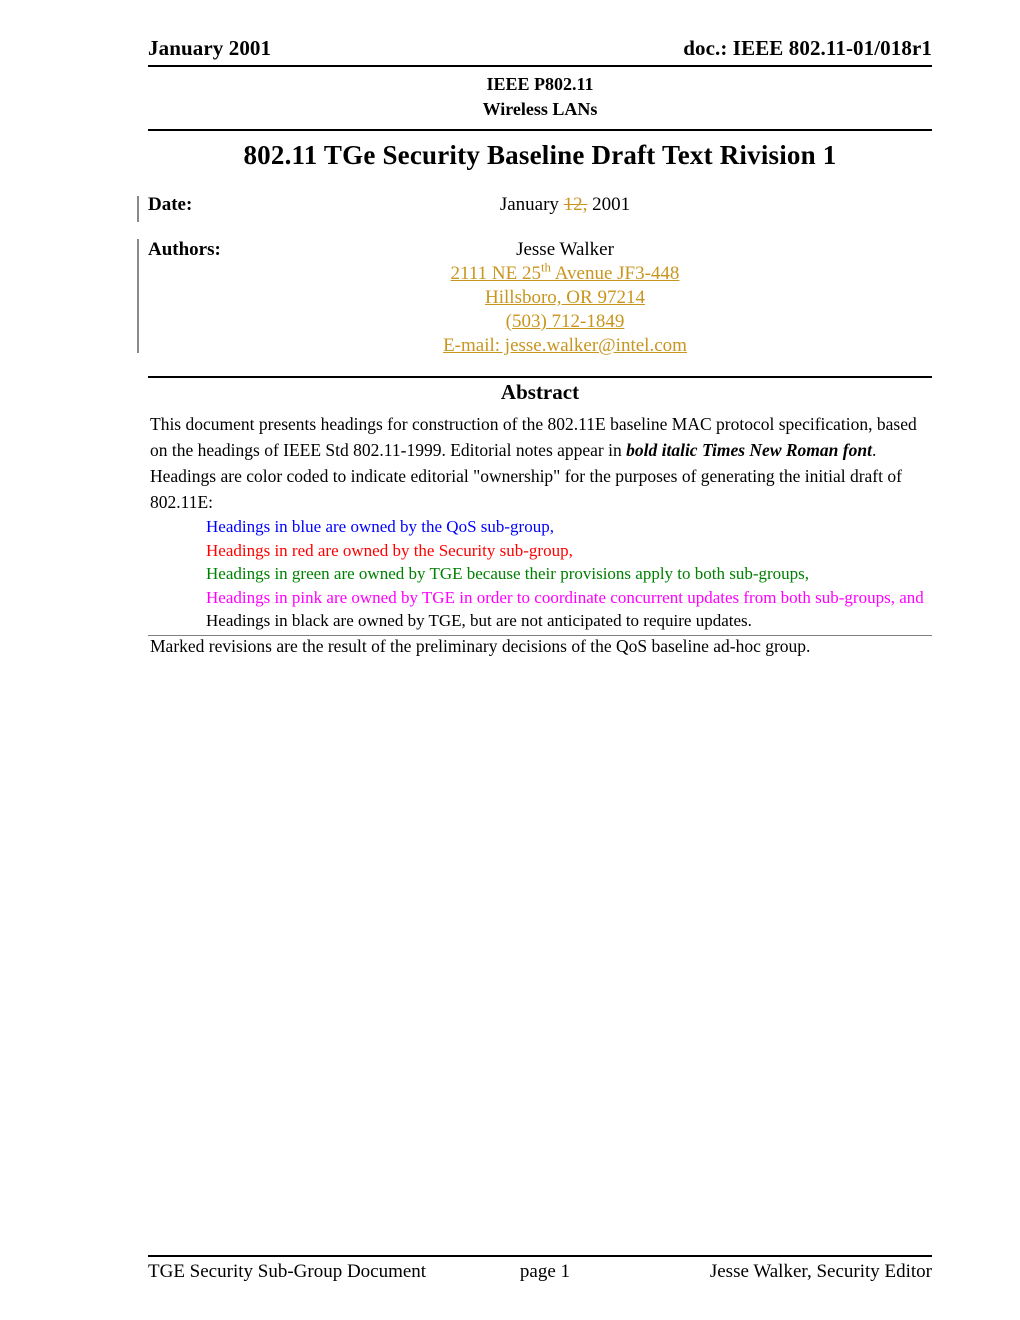  I want to click on authors-label: Authors:, so click(184, 249).